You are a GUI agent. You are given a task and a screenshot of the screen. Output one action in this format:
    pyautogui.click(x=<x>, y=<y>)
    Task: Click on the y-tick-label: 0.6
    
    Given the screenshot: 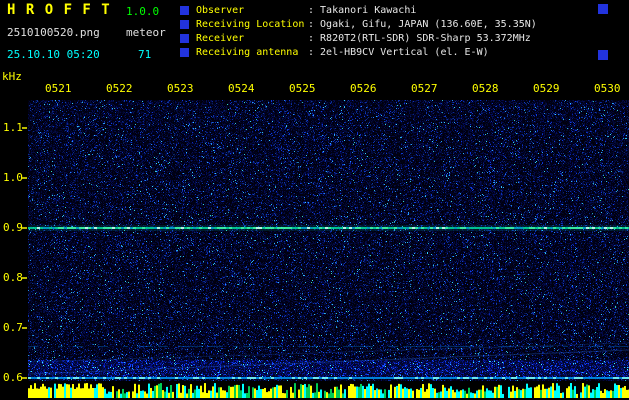 What is the action you would take?
    pyautogui.click(x=13, y=377)
    